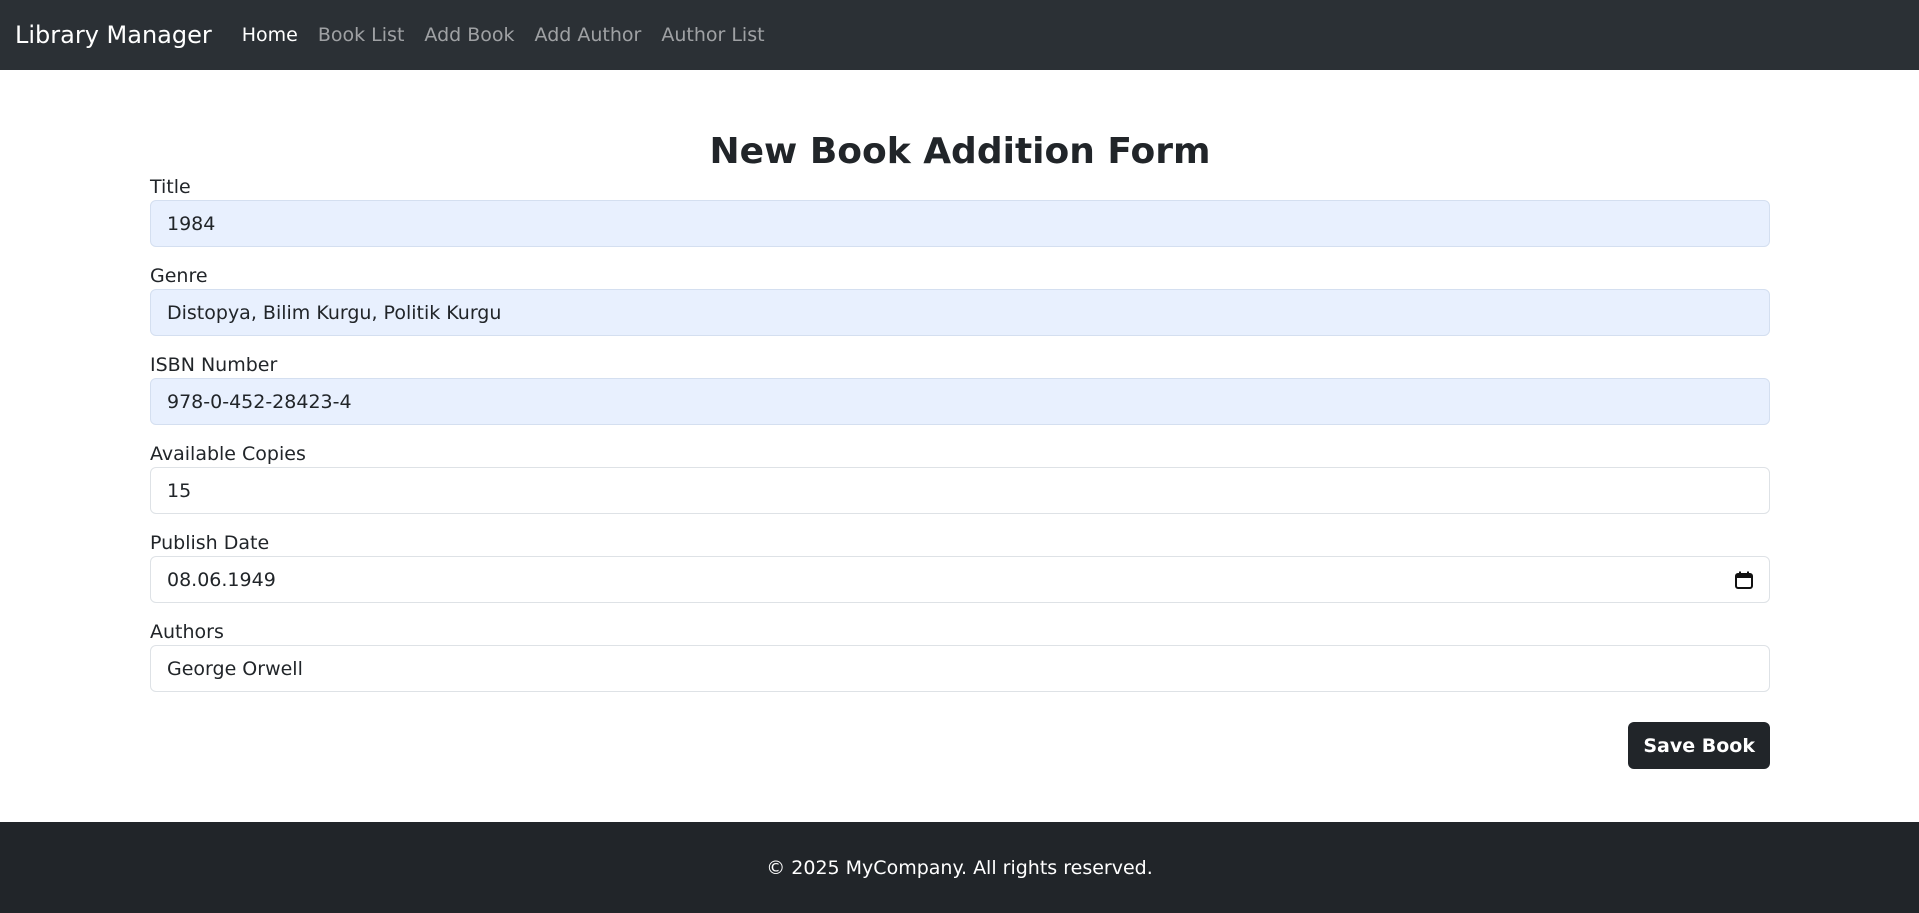  I want to click on authors-input: George Orwell, so click(960, 668).